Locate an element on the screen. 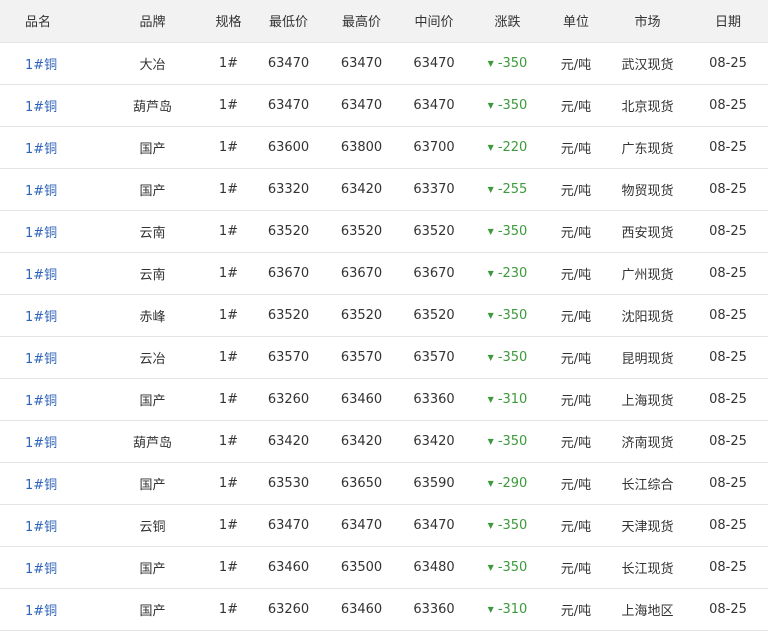 Image resolution: width=773 pixels, height=633 pixels. cell-brand: 云铜 is located at coordinates (152, 525).